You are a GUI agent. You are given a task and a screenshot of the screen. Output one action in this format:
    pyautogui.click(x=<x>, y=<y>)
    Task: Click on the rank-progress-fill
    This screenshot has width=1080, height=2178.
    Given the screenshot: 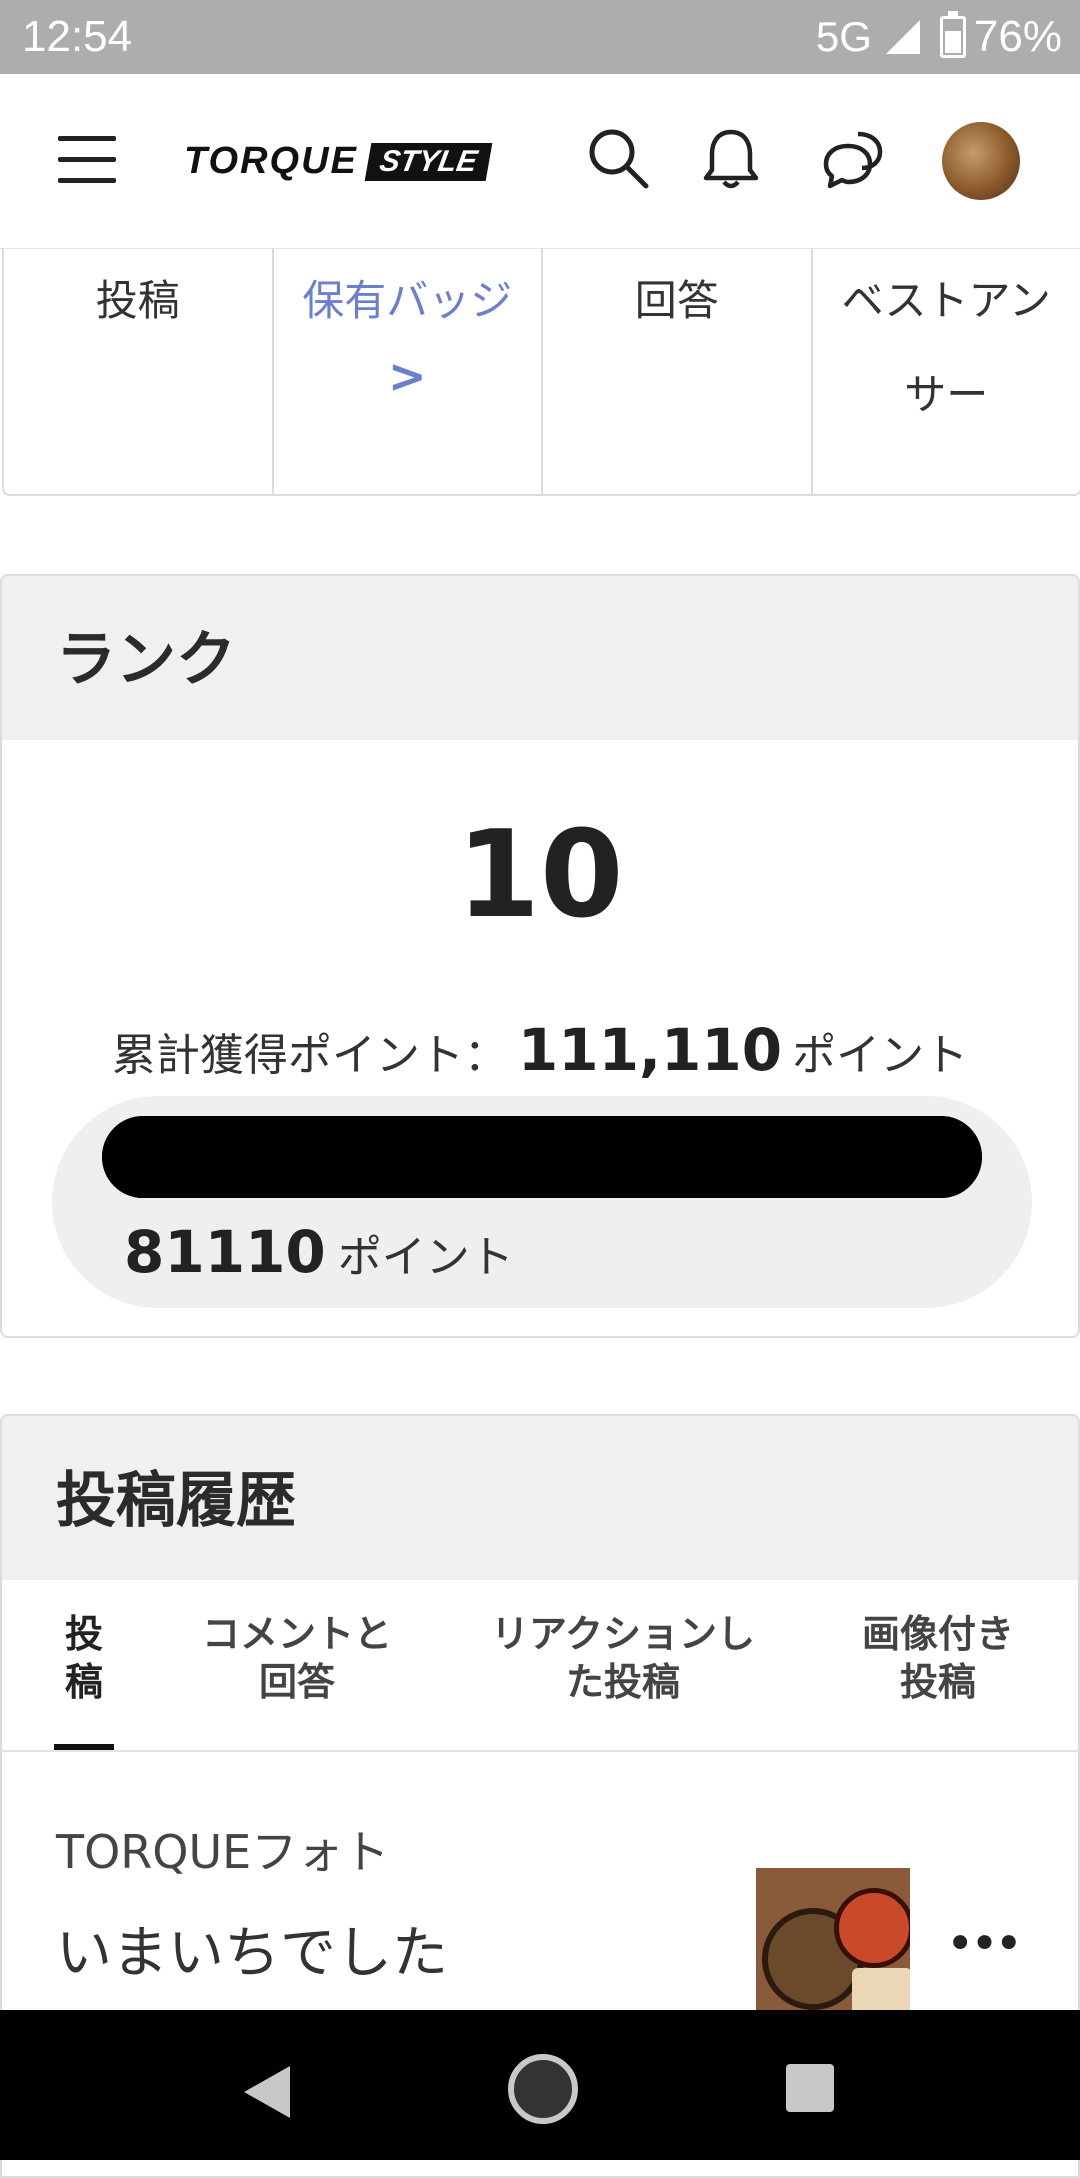 What is the action you would take?
    pyautogui.click(x=542, y=1157)
    